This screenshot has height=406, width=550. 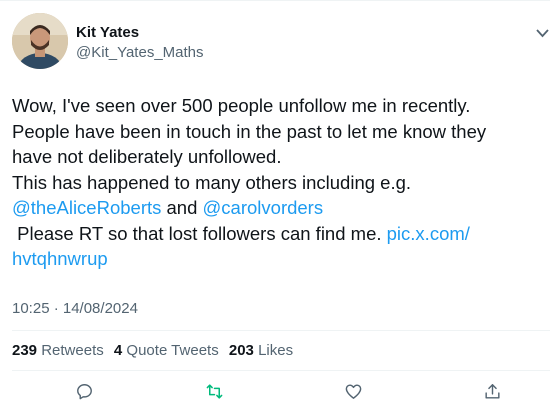 I want to click on mention-link: @theAliceRoberts, so click(x=86, y=207).